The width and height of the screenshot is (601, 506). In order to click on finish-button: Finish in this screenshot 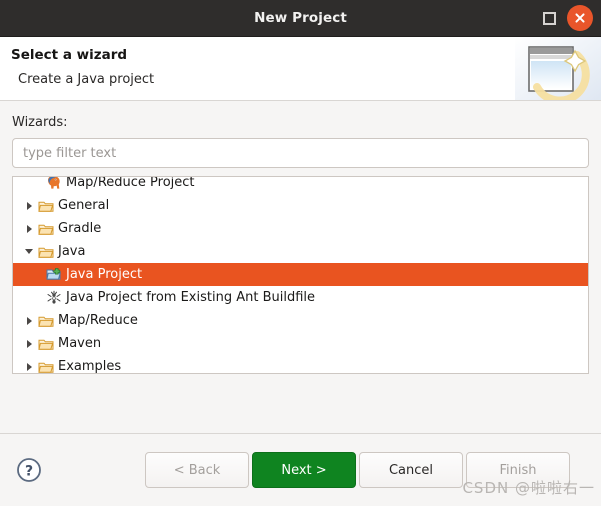, I will do `click(518, 470)`.